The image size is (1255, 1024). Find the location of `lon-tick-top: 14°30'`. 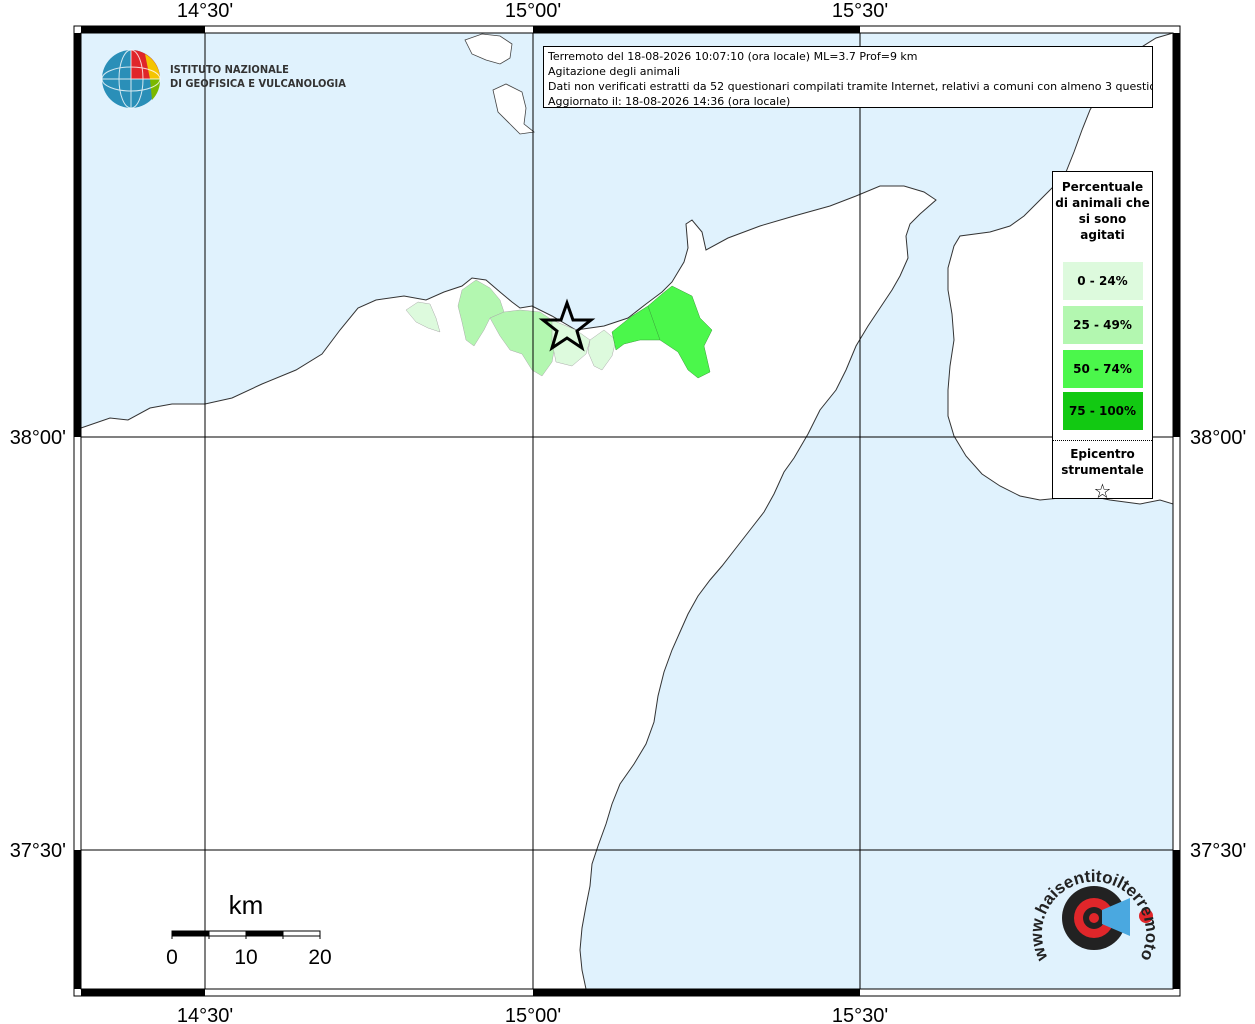

lon-tick-top: 14°30' is located at coordinates (205, 11).